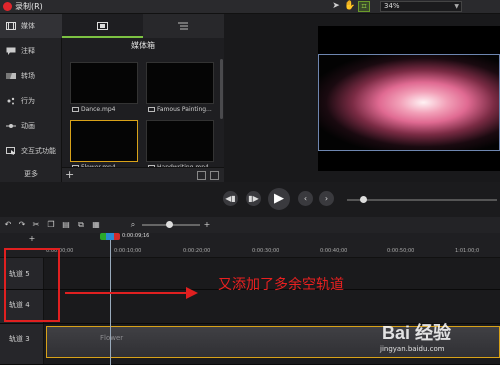 Image resolution: width=500 pixels, height=365 pixels. What do you see at coordinates (11, 51) in the screenshot?
I see `callout-icon` at bounding box center [11, 51].